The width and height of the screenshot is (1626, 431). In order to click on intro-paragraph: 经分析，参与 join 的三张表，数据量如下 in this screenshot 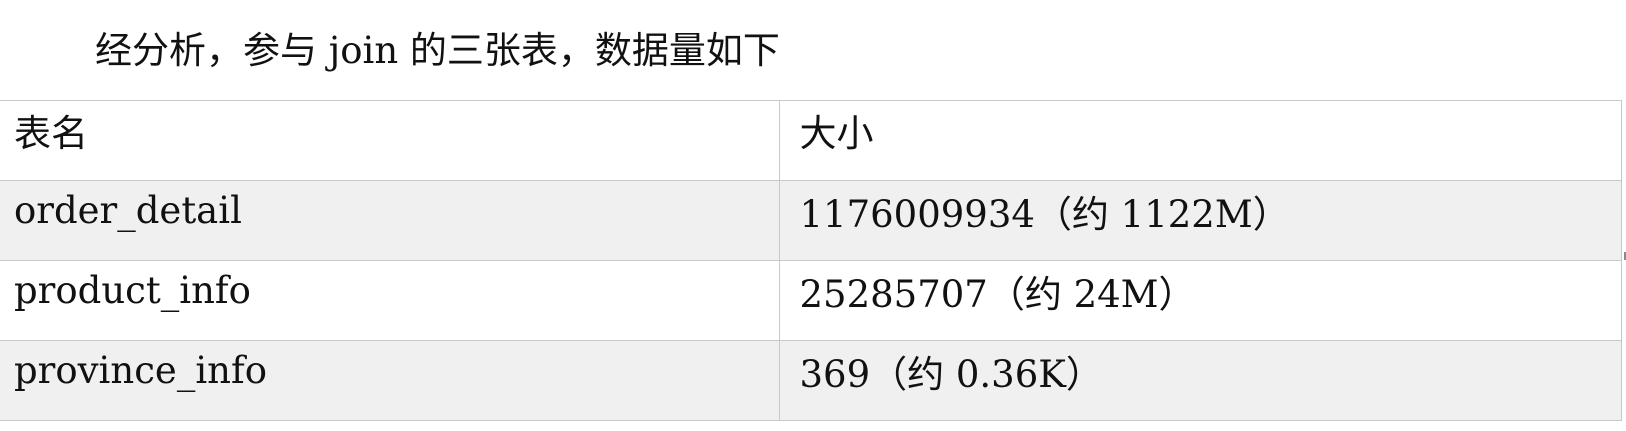, I will do `click(437, 50)`.